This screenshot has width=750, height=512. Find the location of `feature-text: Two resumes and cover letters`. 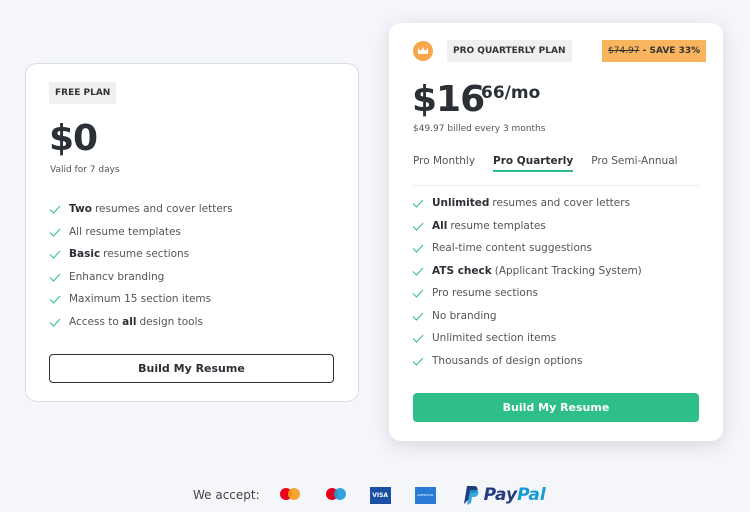

feature-text: Two resumes and cover letters is located at coordinates (151, 209).